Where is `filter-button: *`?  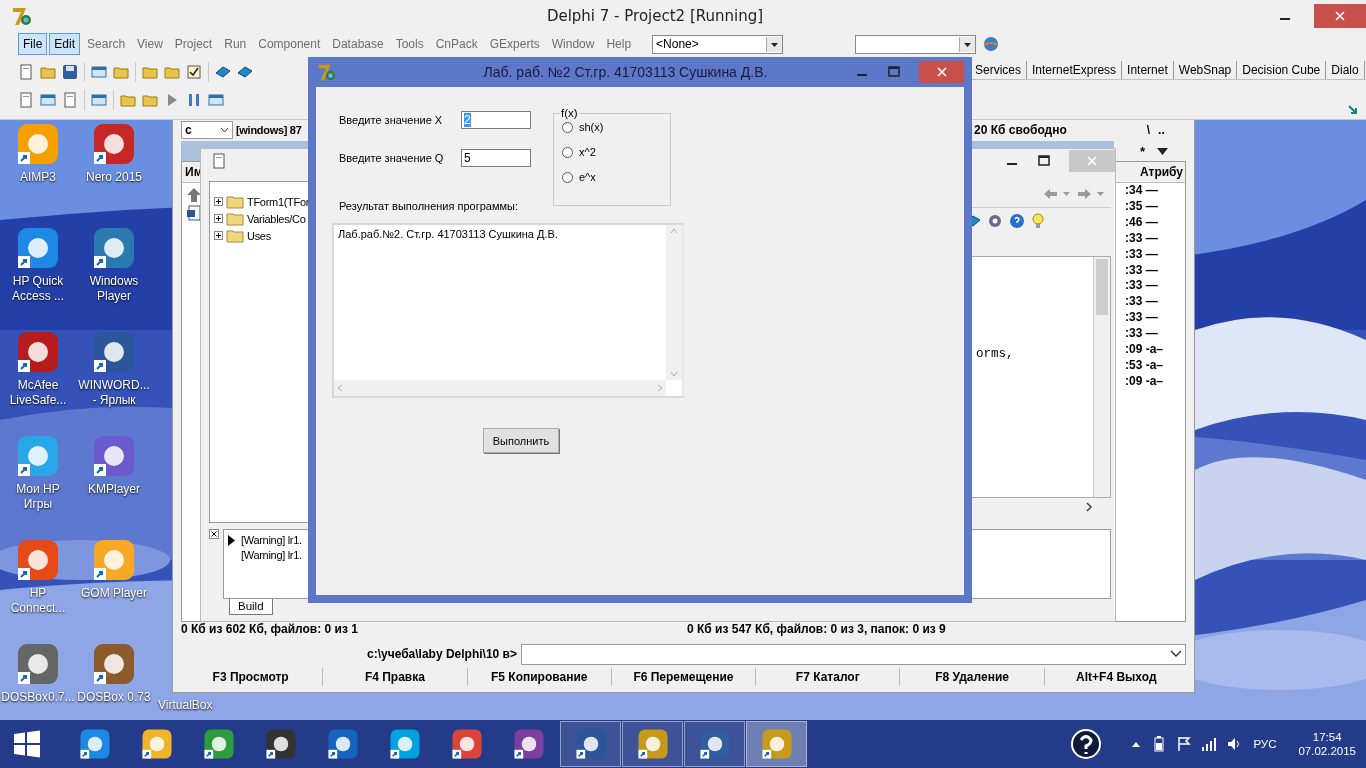 filter-button: * is located at coordinates (1142, 151).